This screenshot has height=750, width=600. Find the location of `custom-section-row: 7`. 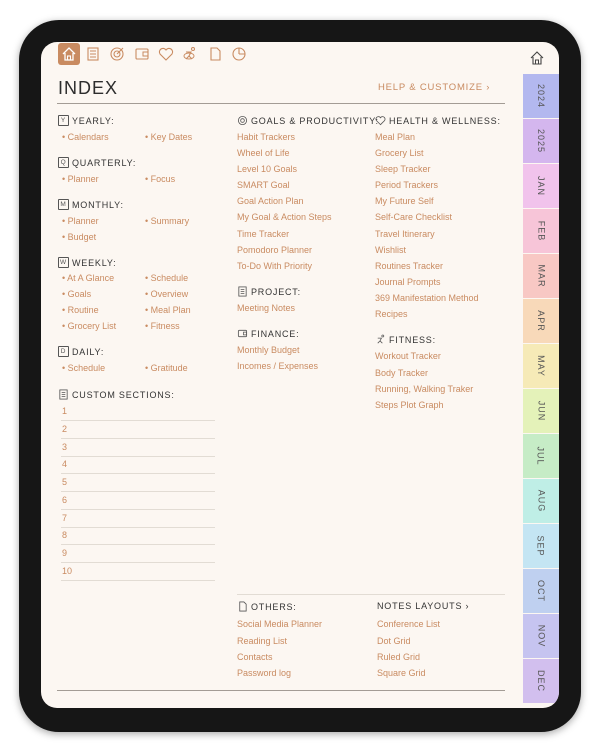

custom-section-row: 7 is located at coordinates (138, 519).